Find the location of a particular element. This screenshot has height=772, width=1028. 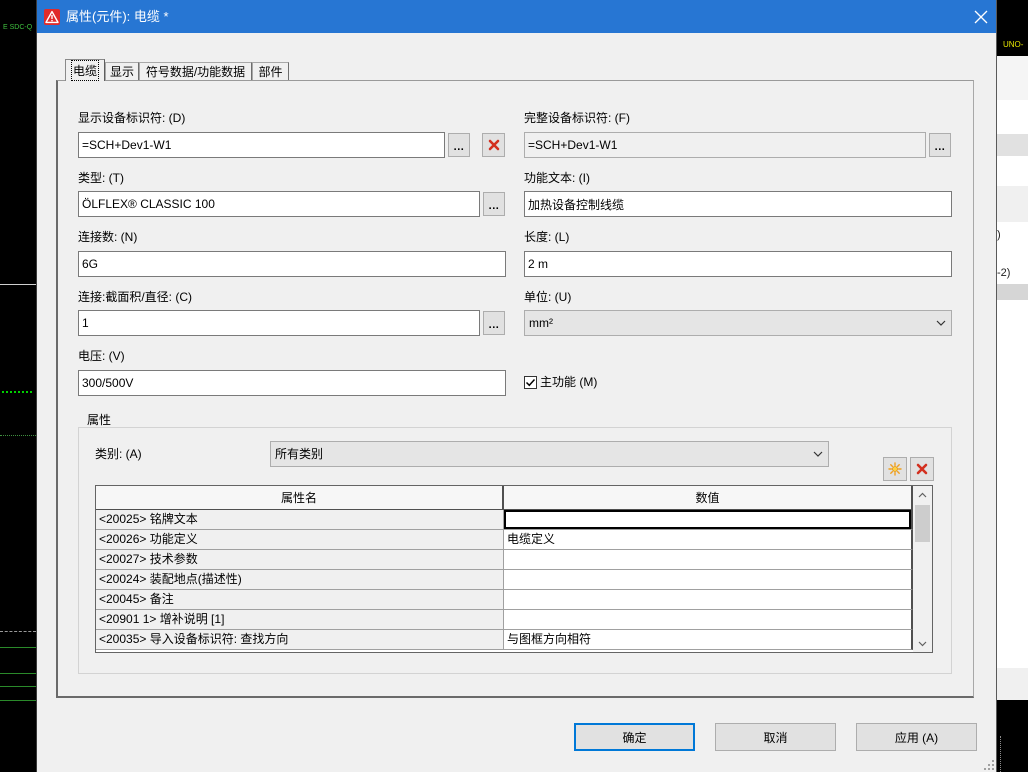

full-dt-label: 完整设备标识符: (F) is located at coordinates (577, 118).